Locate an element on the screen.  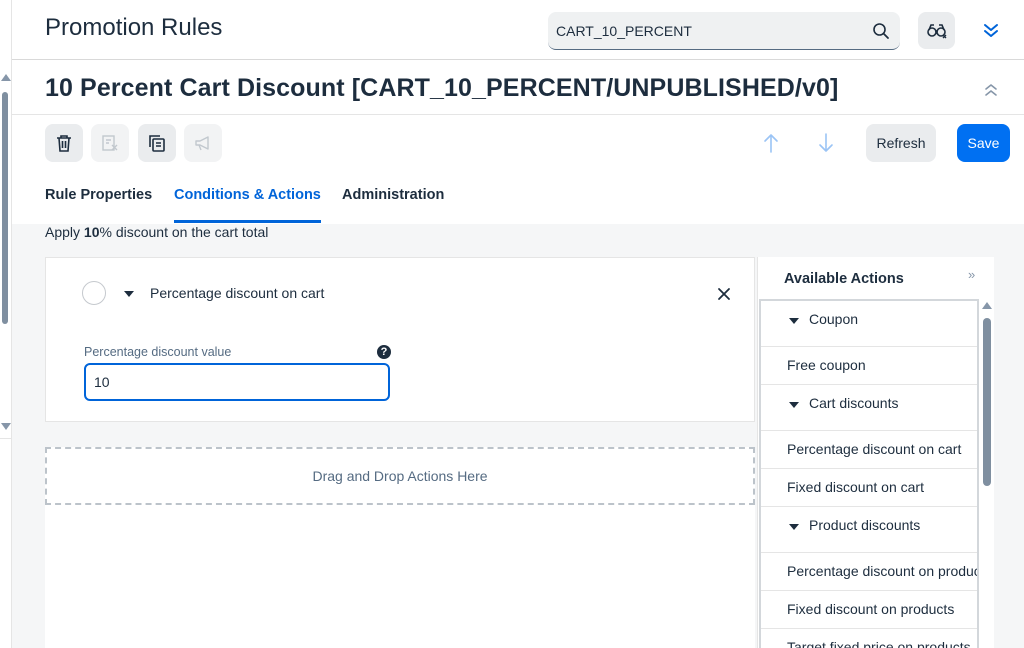
tab-rule-properties: Rule Properties is located at coordinates (98, 195).